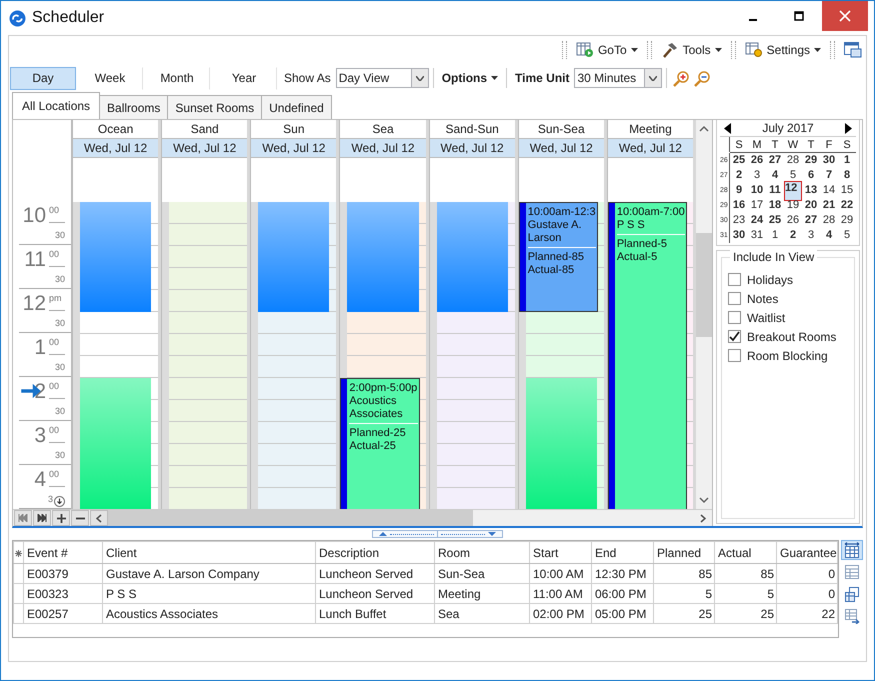  Describe the element at coordinates (558, 257) in the screenshot. I see `event-card: 10:00am-12:3 Gustave A. Larson Planned-85 Actual-85` at that location.